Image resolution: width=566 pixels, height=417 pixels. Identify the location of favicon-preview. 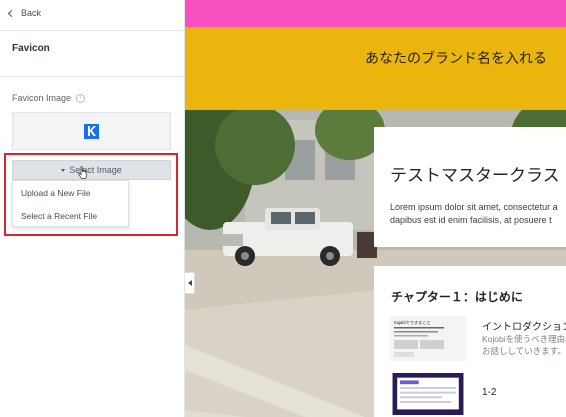
(91, 131).